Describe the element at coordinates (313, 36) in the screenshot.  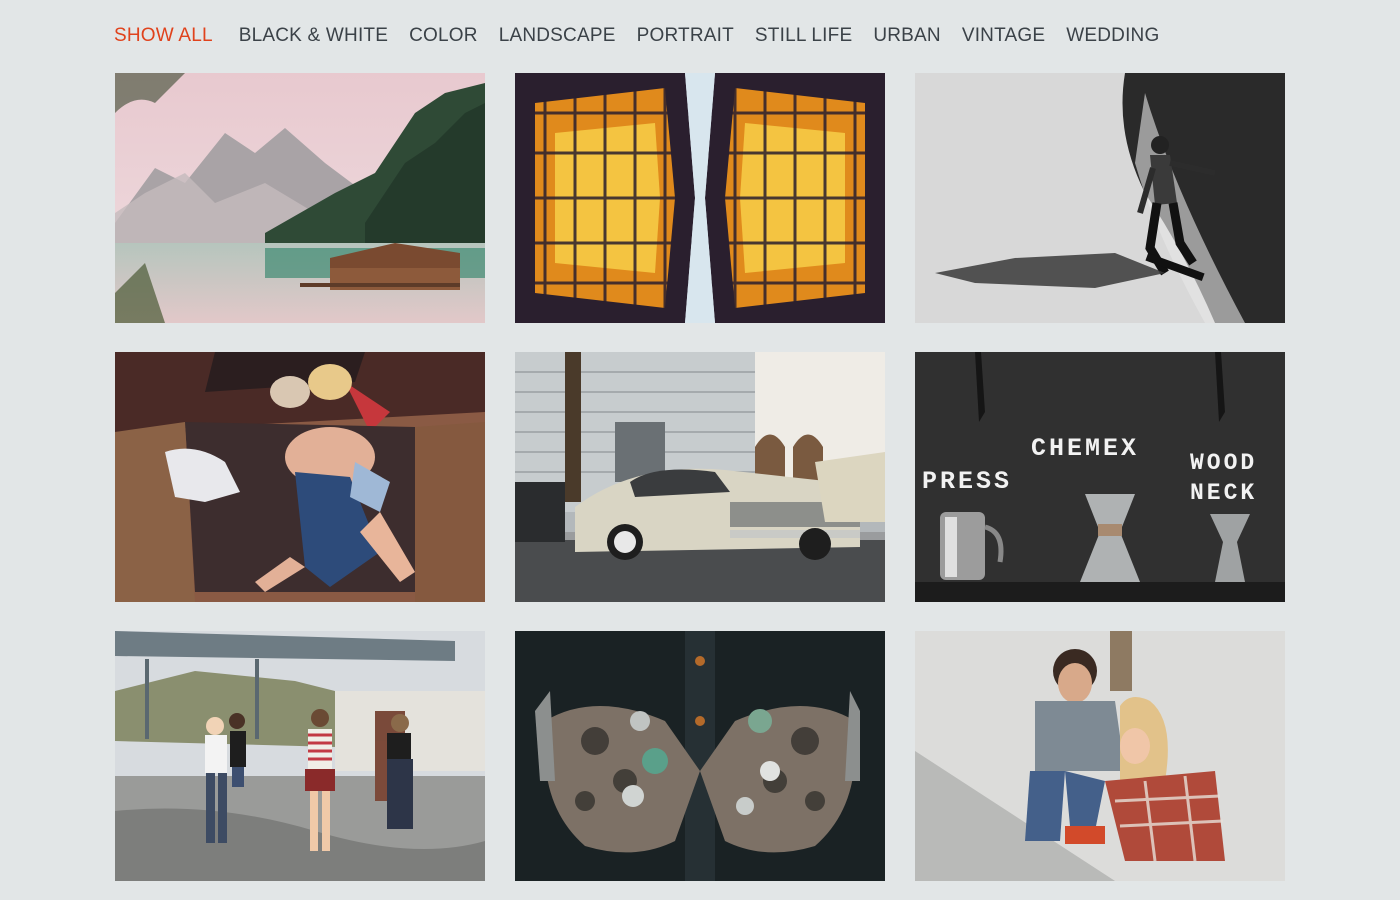
I see `filter-black-white: BLACK & WHITE` at that location.